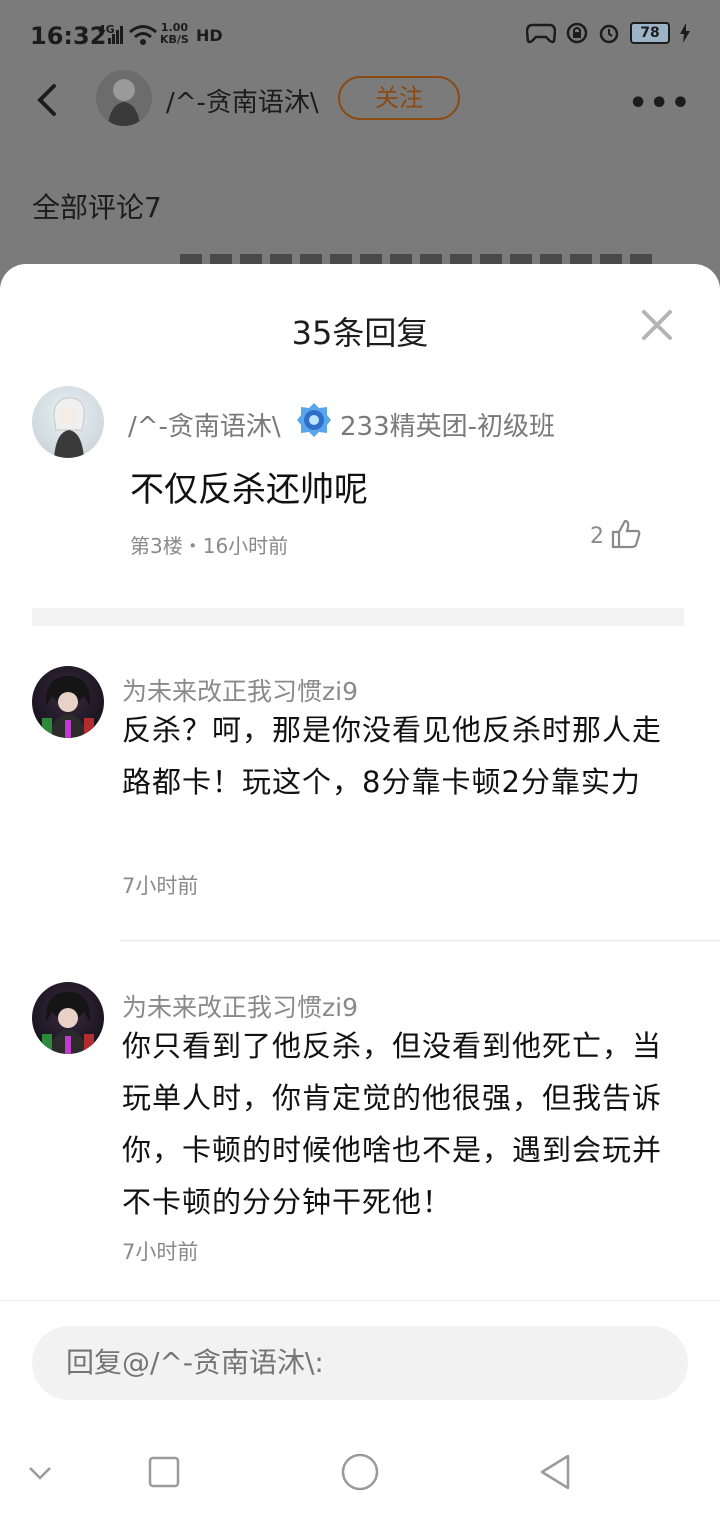 This screenshot has height=1520, width=720. I want to click on like-count: 2, so click(597, 536).